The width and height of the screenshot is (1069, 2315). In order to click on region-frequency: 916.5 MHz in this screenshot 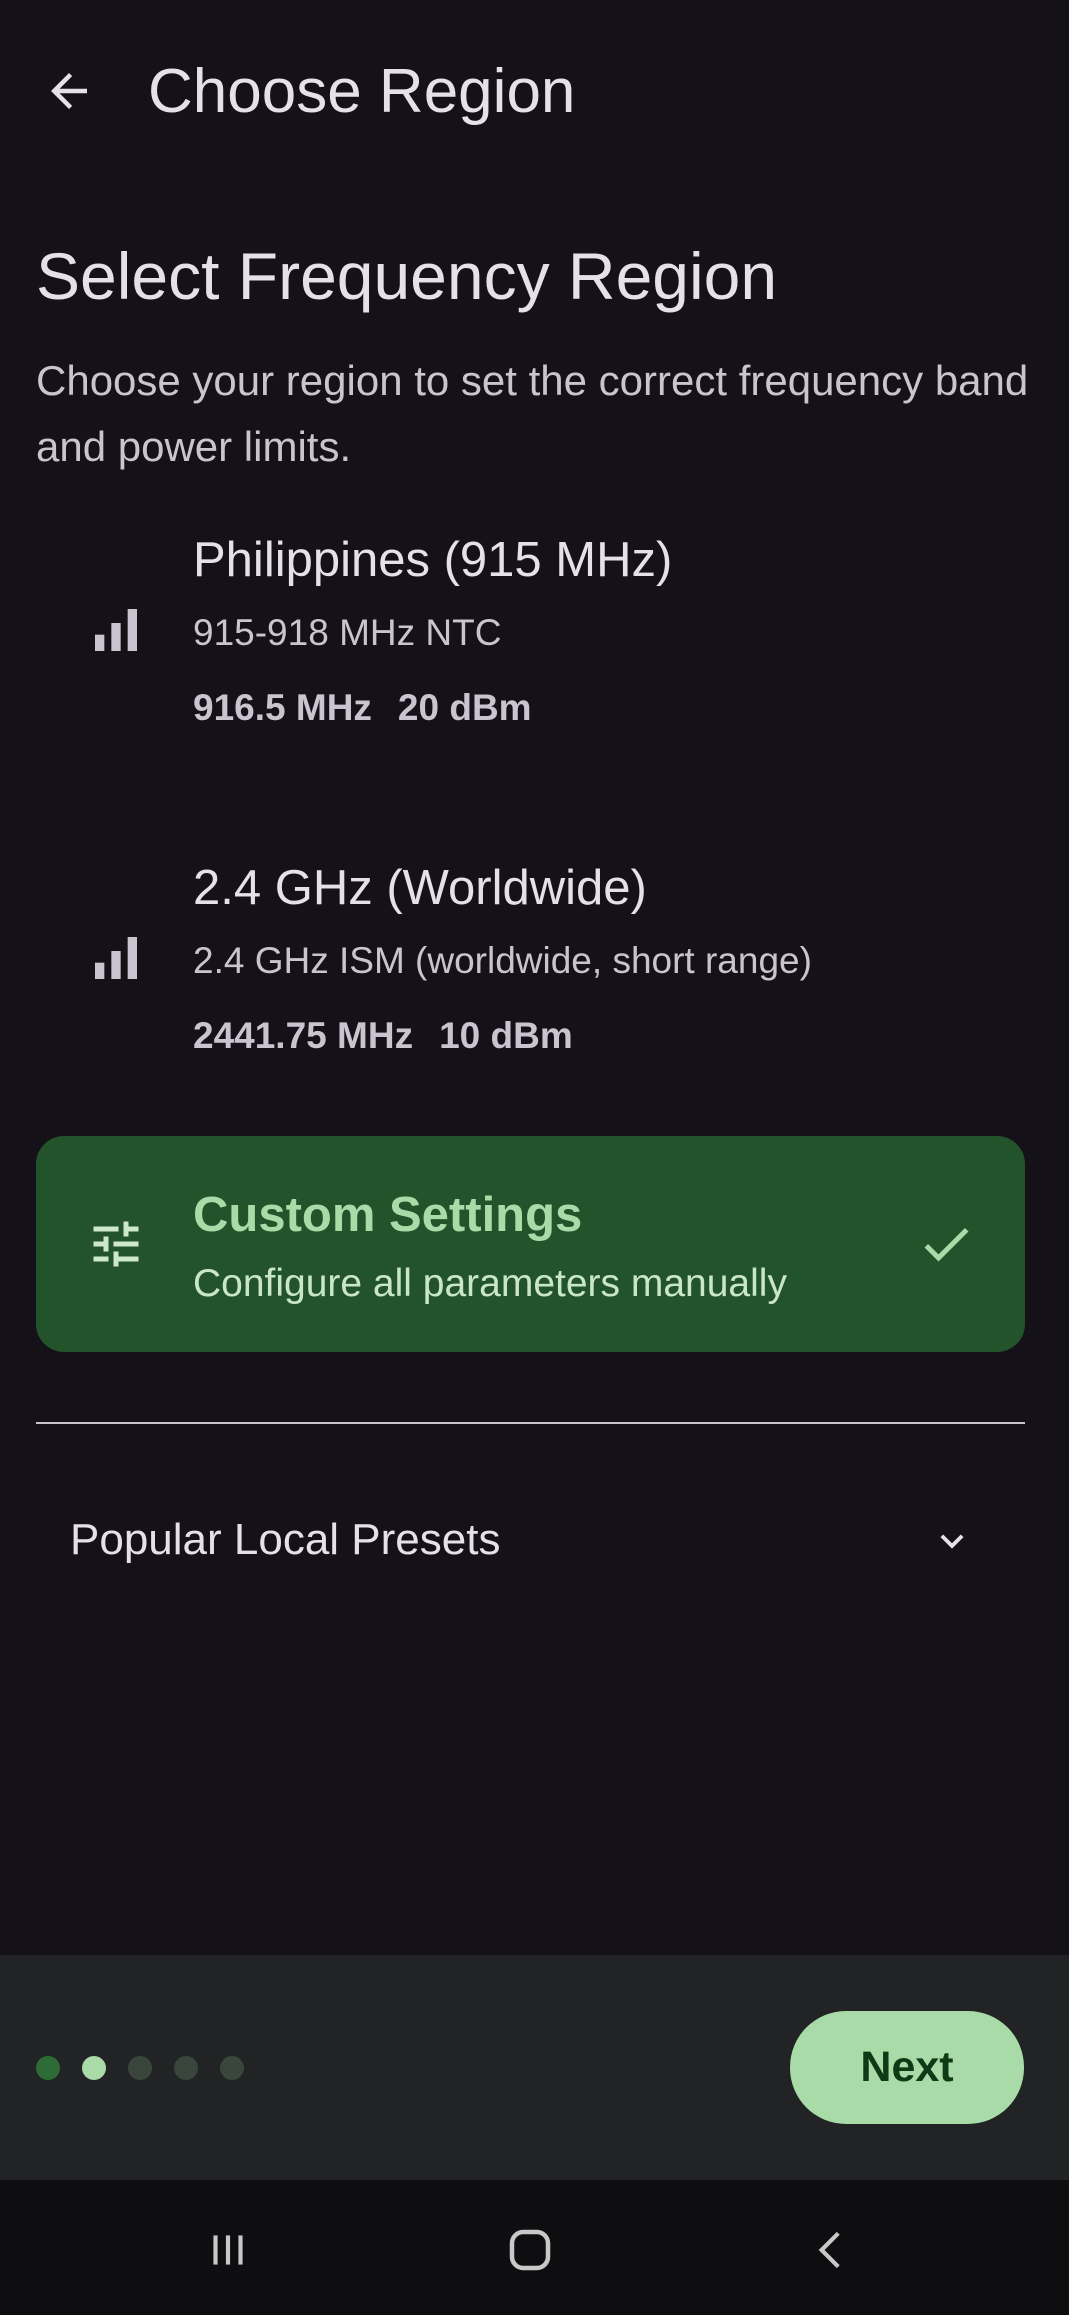, I will do `click(282, 707)`.